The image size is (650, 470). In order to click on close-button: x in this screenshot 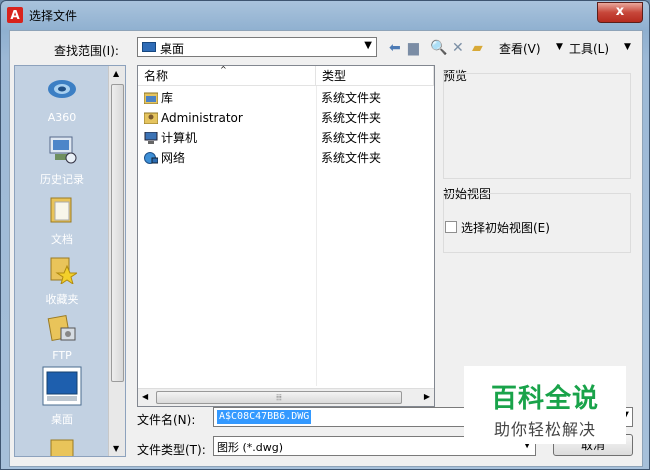, I will do `click(620, 12)`.